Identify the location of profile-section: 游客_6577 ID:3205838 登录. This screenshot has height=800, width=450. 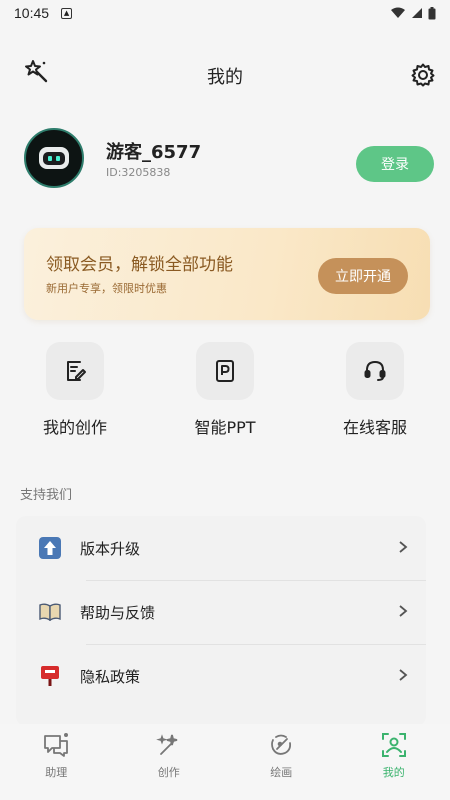
(229, 158).